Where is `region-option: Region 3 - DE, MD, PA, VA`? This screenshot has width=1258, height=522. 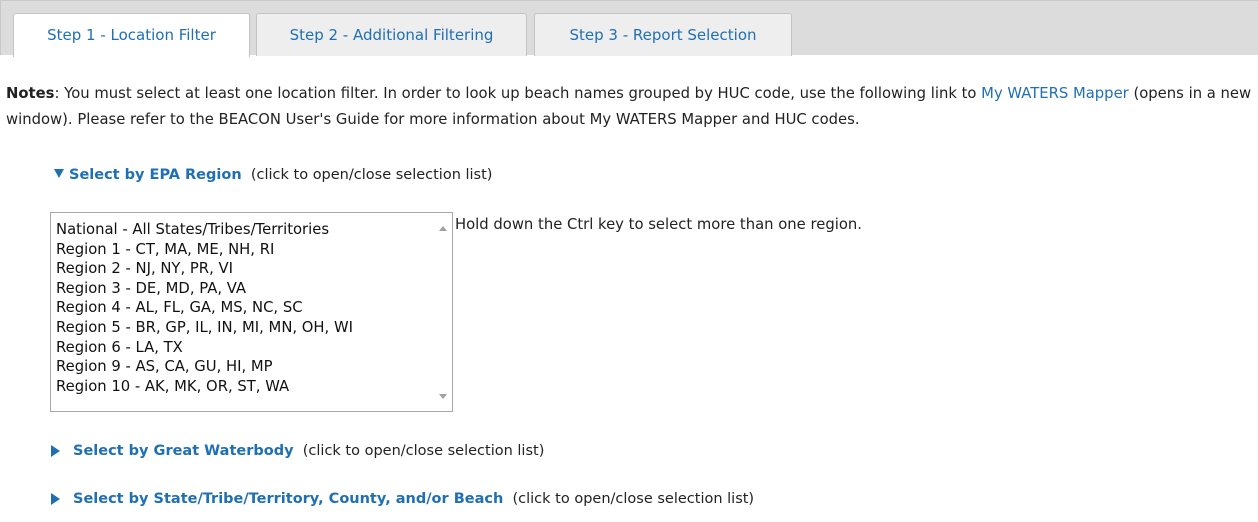
region-option: Region 3 - DE, MD, PA, VA is located at coordinates (243, 289).